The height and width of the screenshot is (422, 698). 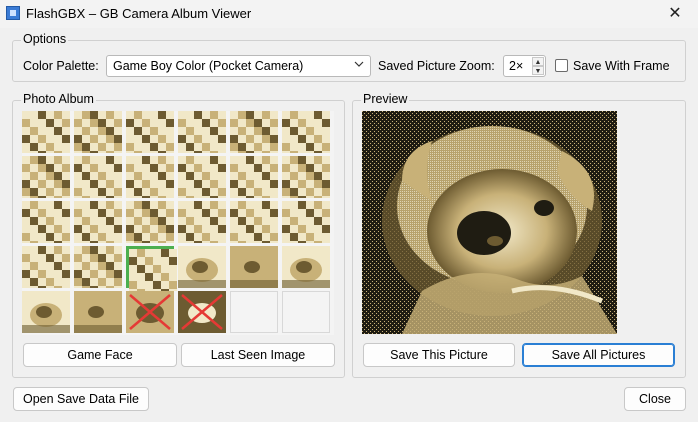 What do you see at coordinates (349, 14) in the screenshot?
I see `title-bar: FlashGBX – GB Camera Album Viewer ✕` at bounding box center [349, 14].